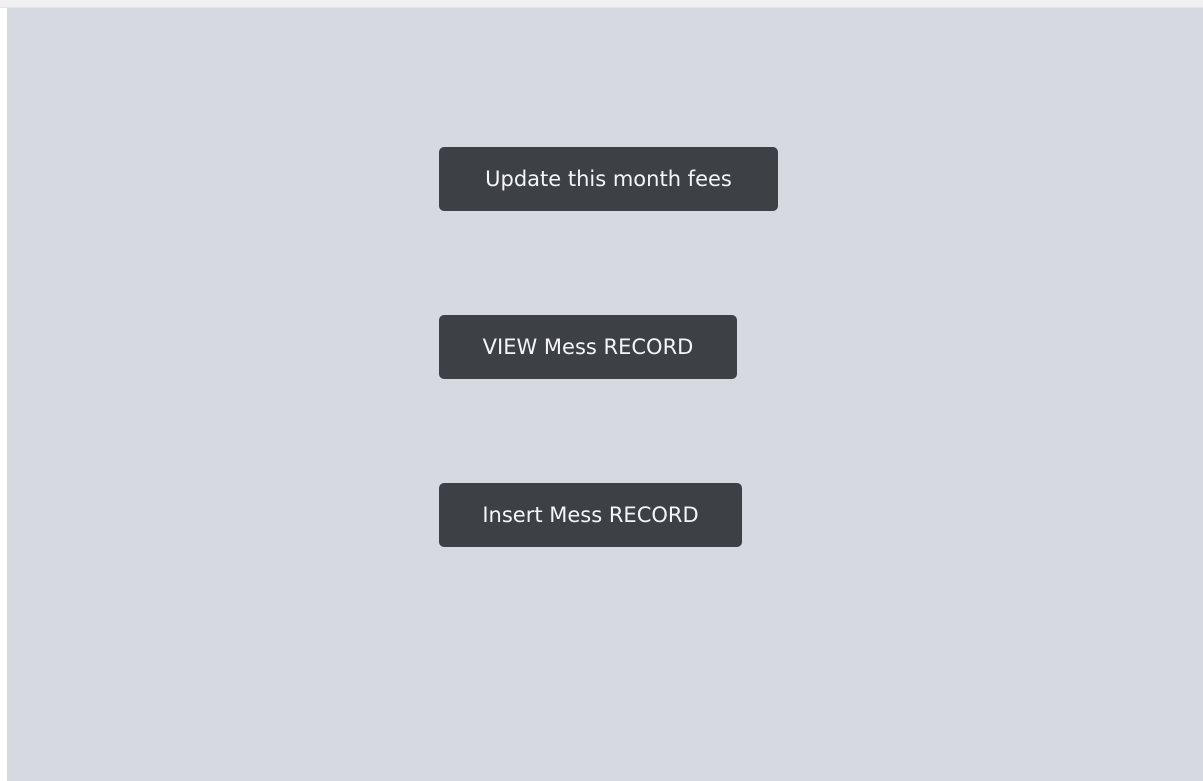 This screenshot has height=781, width=1203. What do you see at coordinates (590, 515) in the screenshot?
I see `insert-mess-record-button: Insert Mess RECORD` at bounding box center [590, 515].